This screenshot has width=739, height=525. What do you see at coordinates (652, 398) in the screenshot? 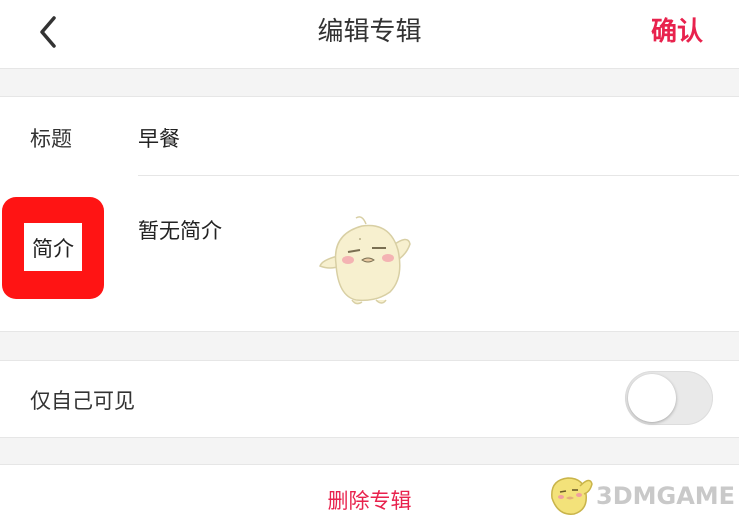
I see `toggle-knob` at bounding box center [652, 398].